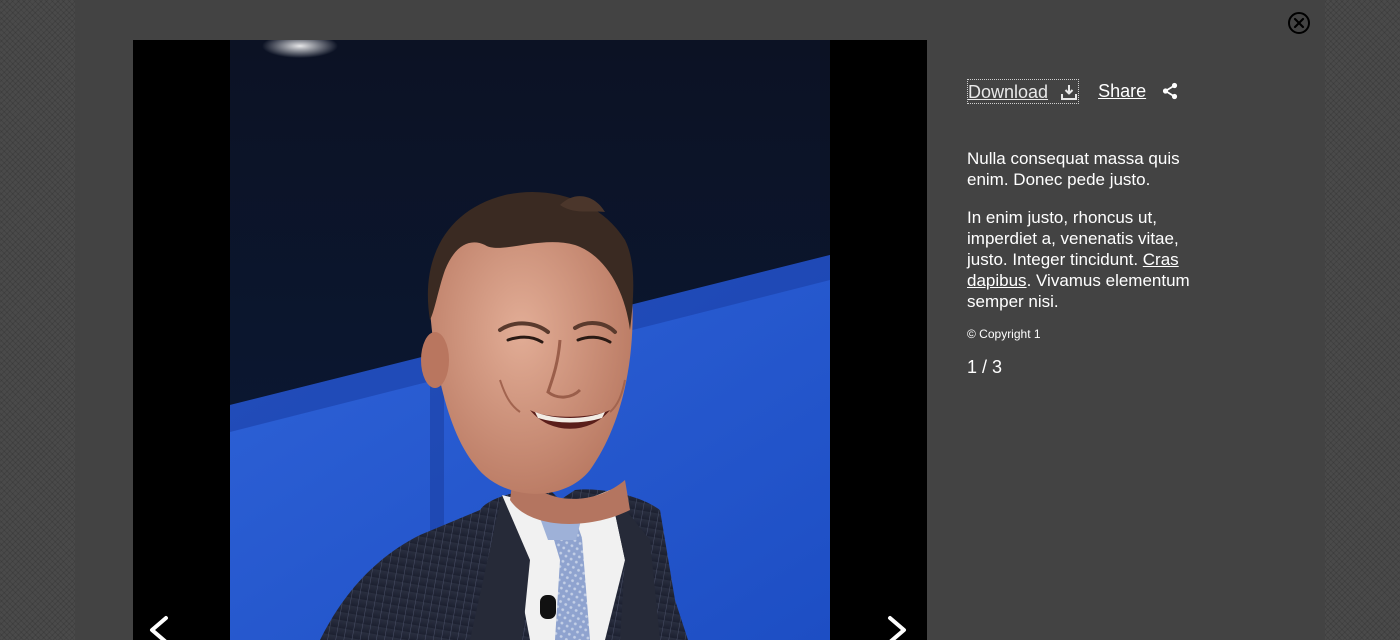  I want to click on close-button, so click(1299, 23).